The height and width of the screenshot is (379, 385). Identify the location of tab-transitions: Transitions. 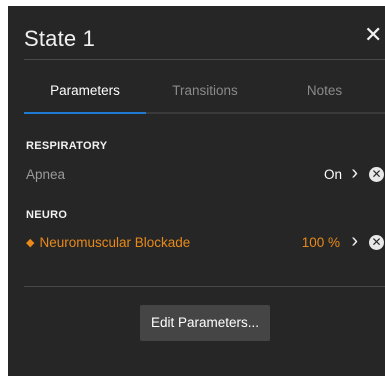
(205, 97).